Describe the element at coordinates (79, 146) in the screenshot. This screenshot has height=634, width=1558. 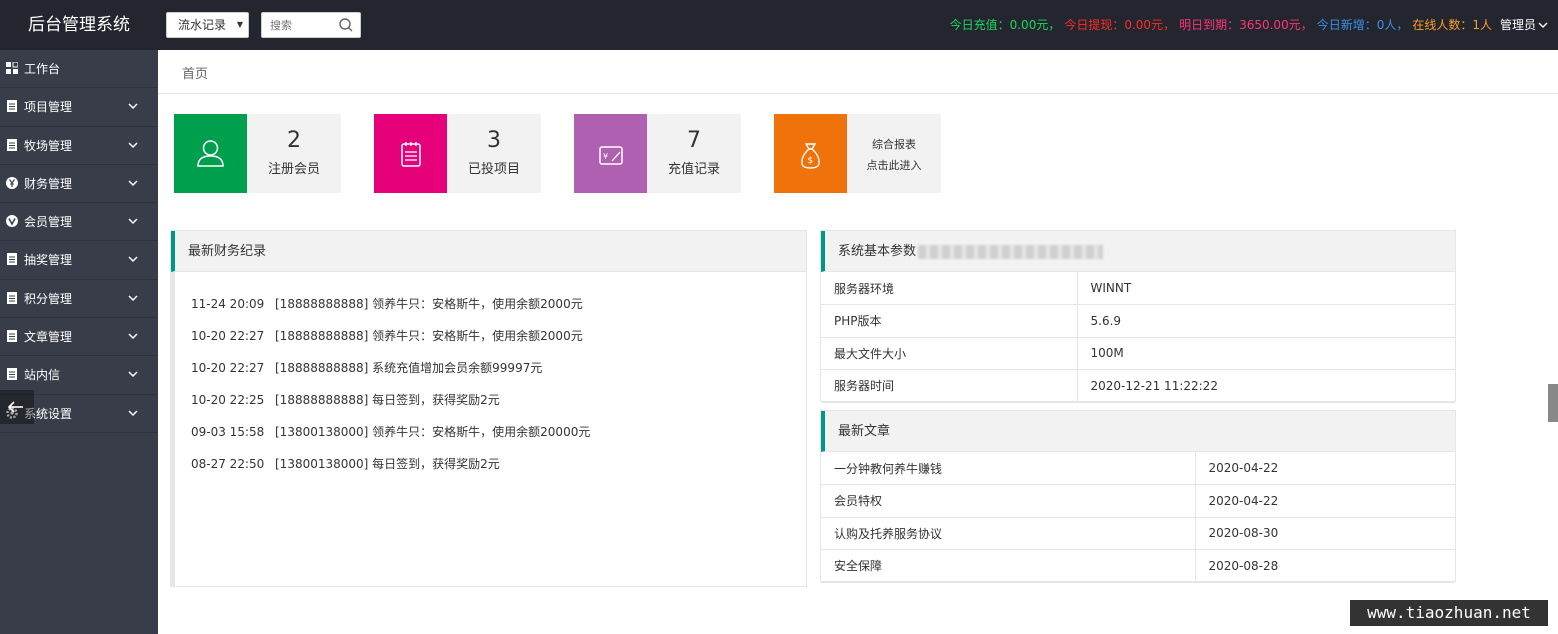
I see `sidebar-item-ranch: 牧场管理` at that location.